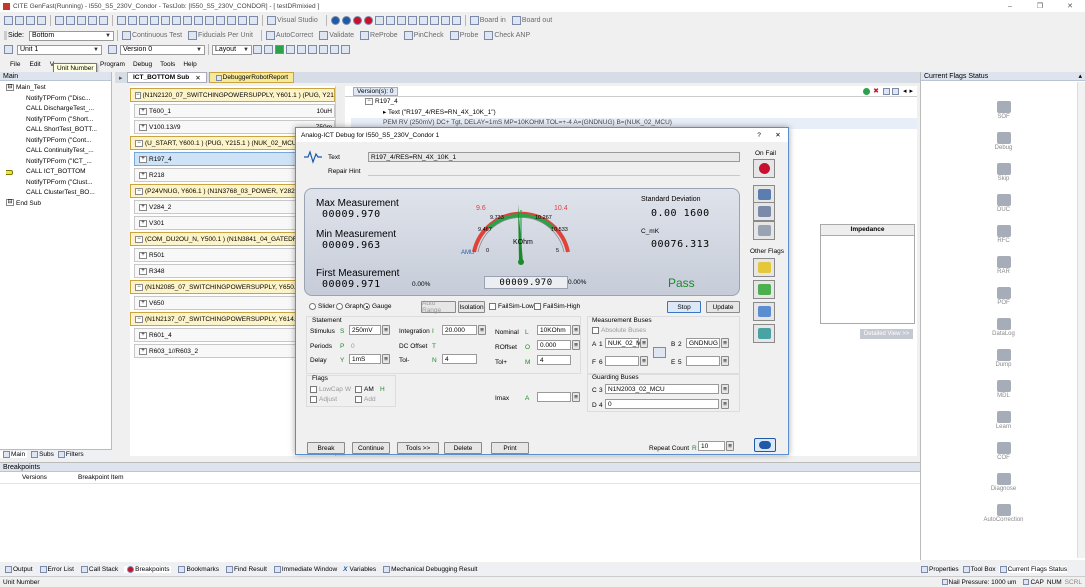  I want to click on step-out-icon, so click(401, 20).